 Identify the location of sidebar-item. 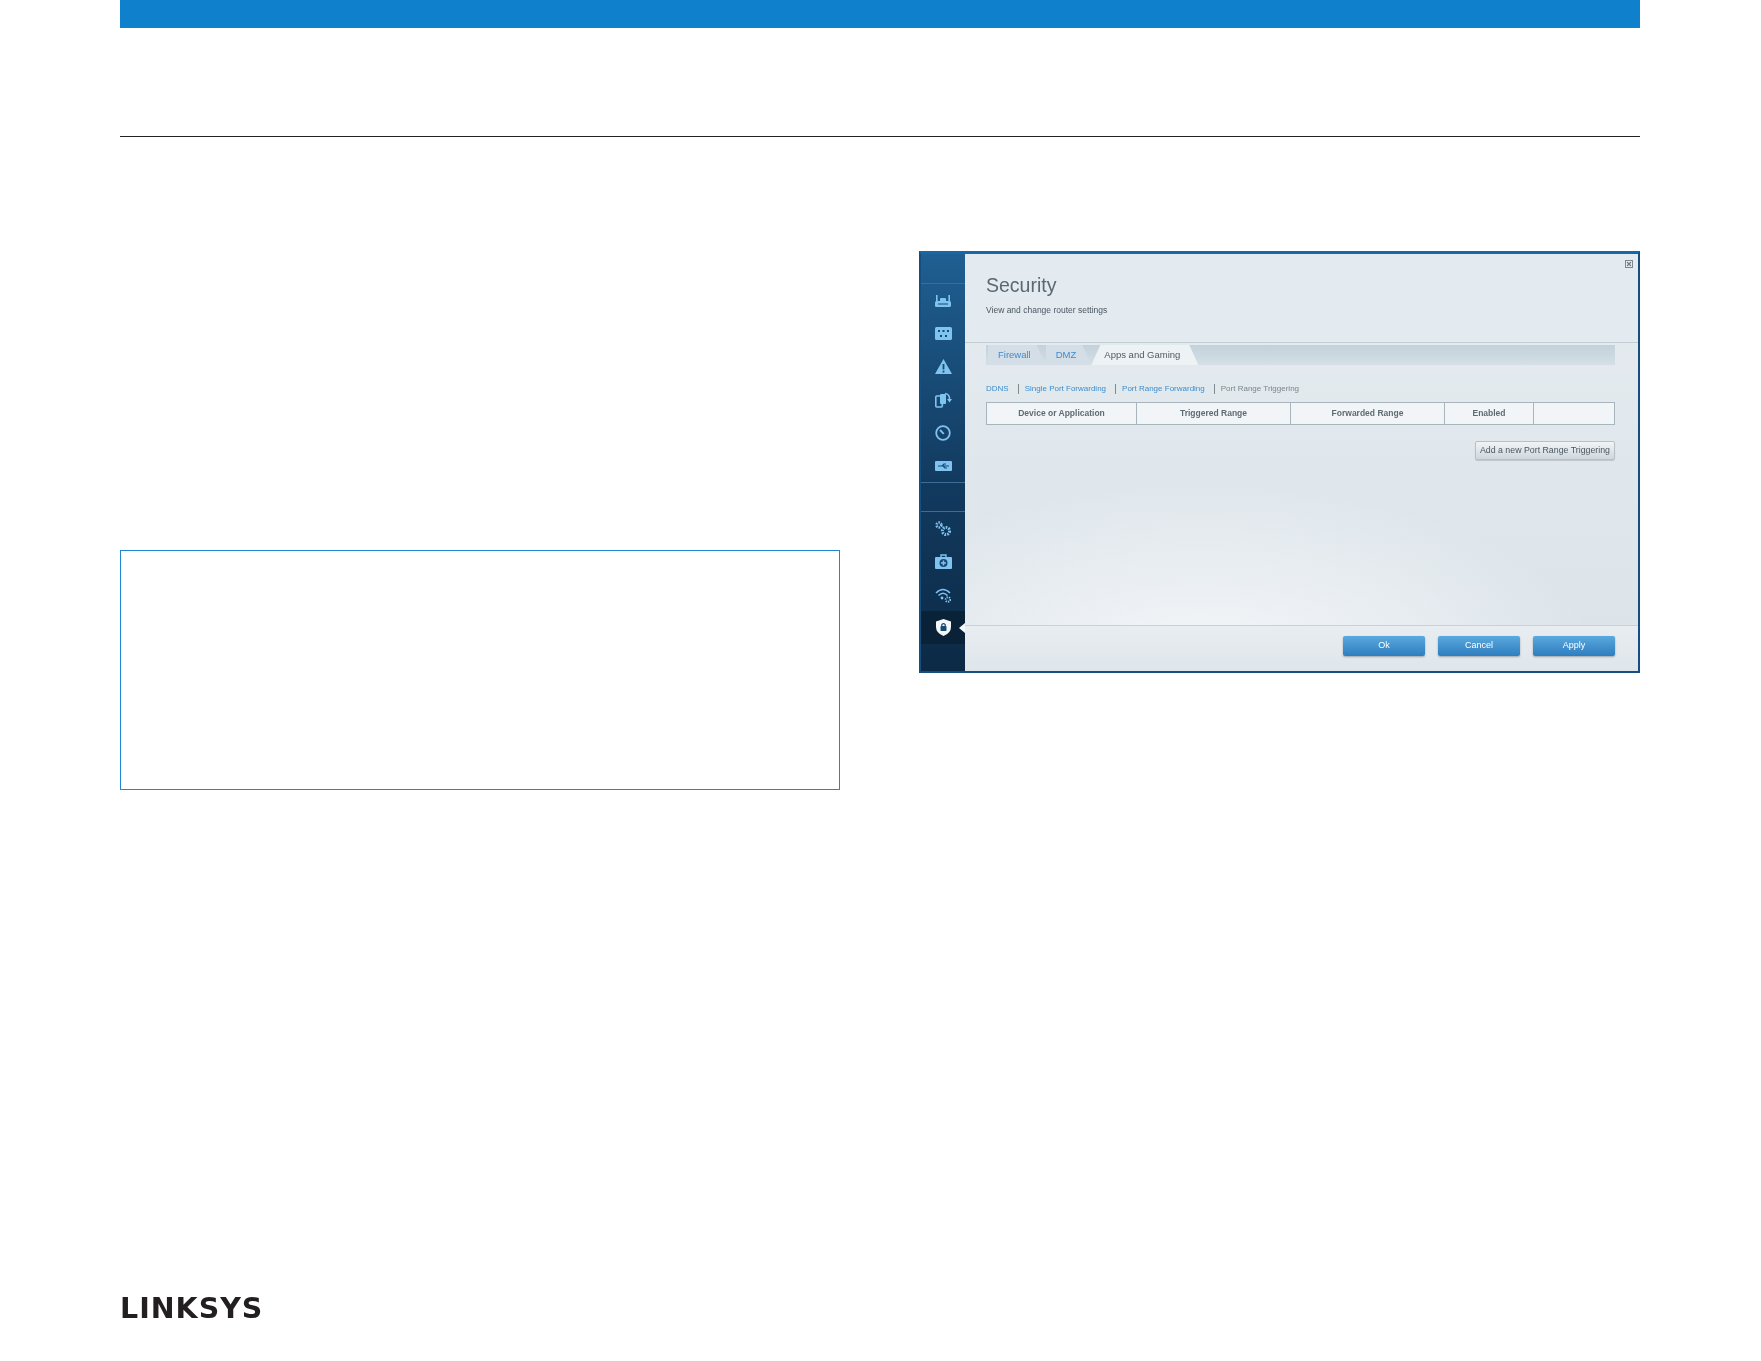
(943, 627).